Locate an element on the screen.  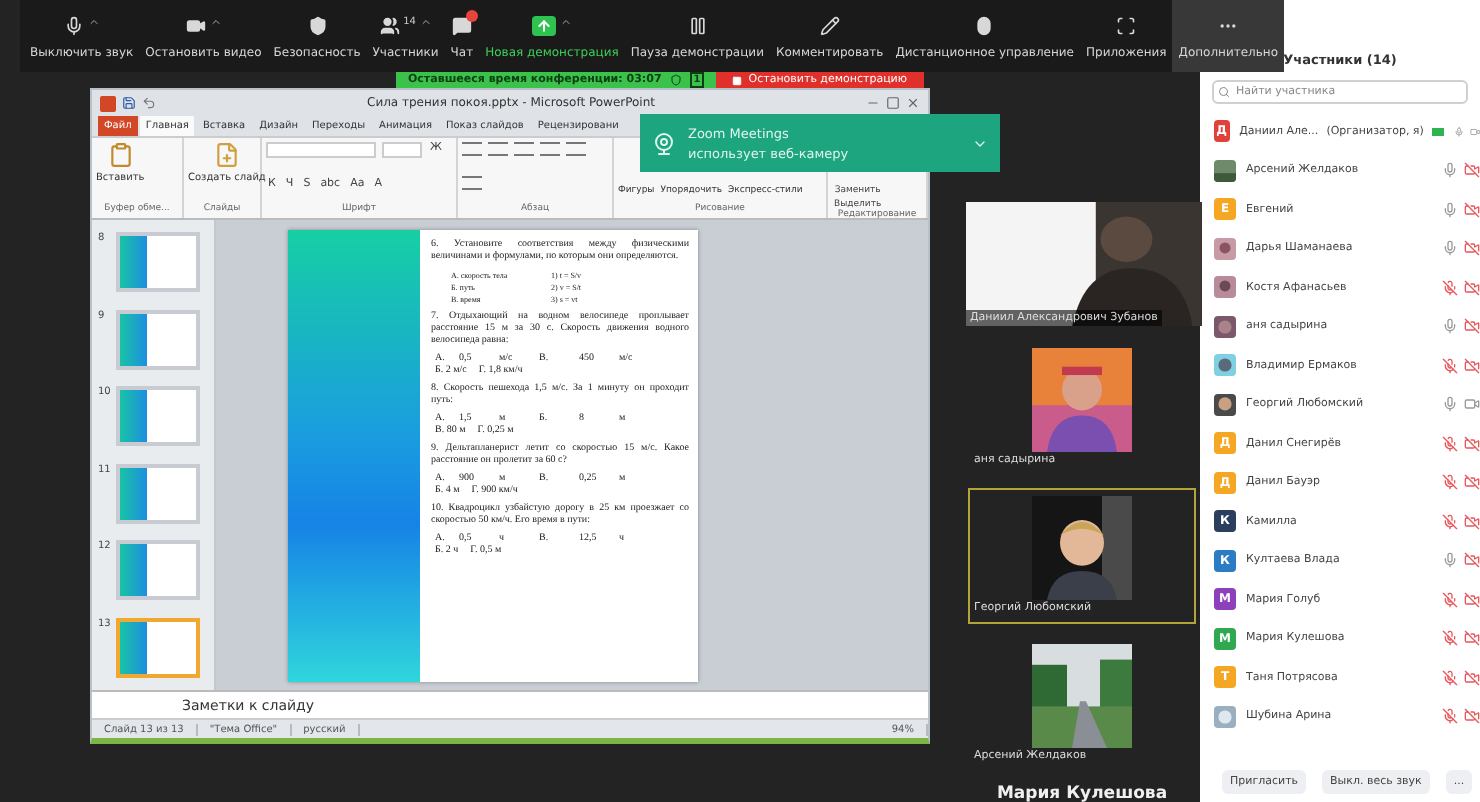
new-slide-icon is located at coordinates (226, 155).